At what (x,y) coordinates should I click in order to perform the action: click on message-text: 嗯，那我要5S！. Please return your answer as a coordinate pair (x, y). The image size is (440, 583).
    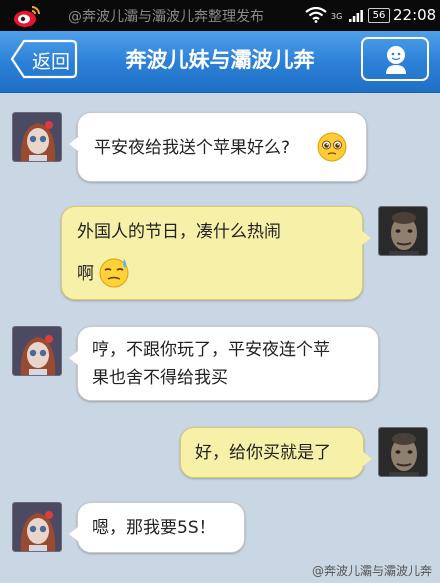
    Looking at the image, I should click on (154, 528).